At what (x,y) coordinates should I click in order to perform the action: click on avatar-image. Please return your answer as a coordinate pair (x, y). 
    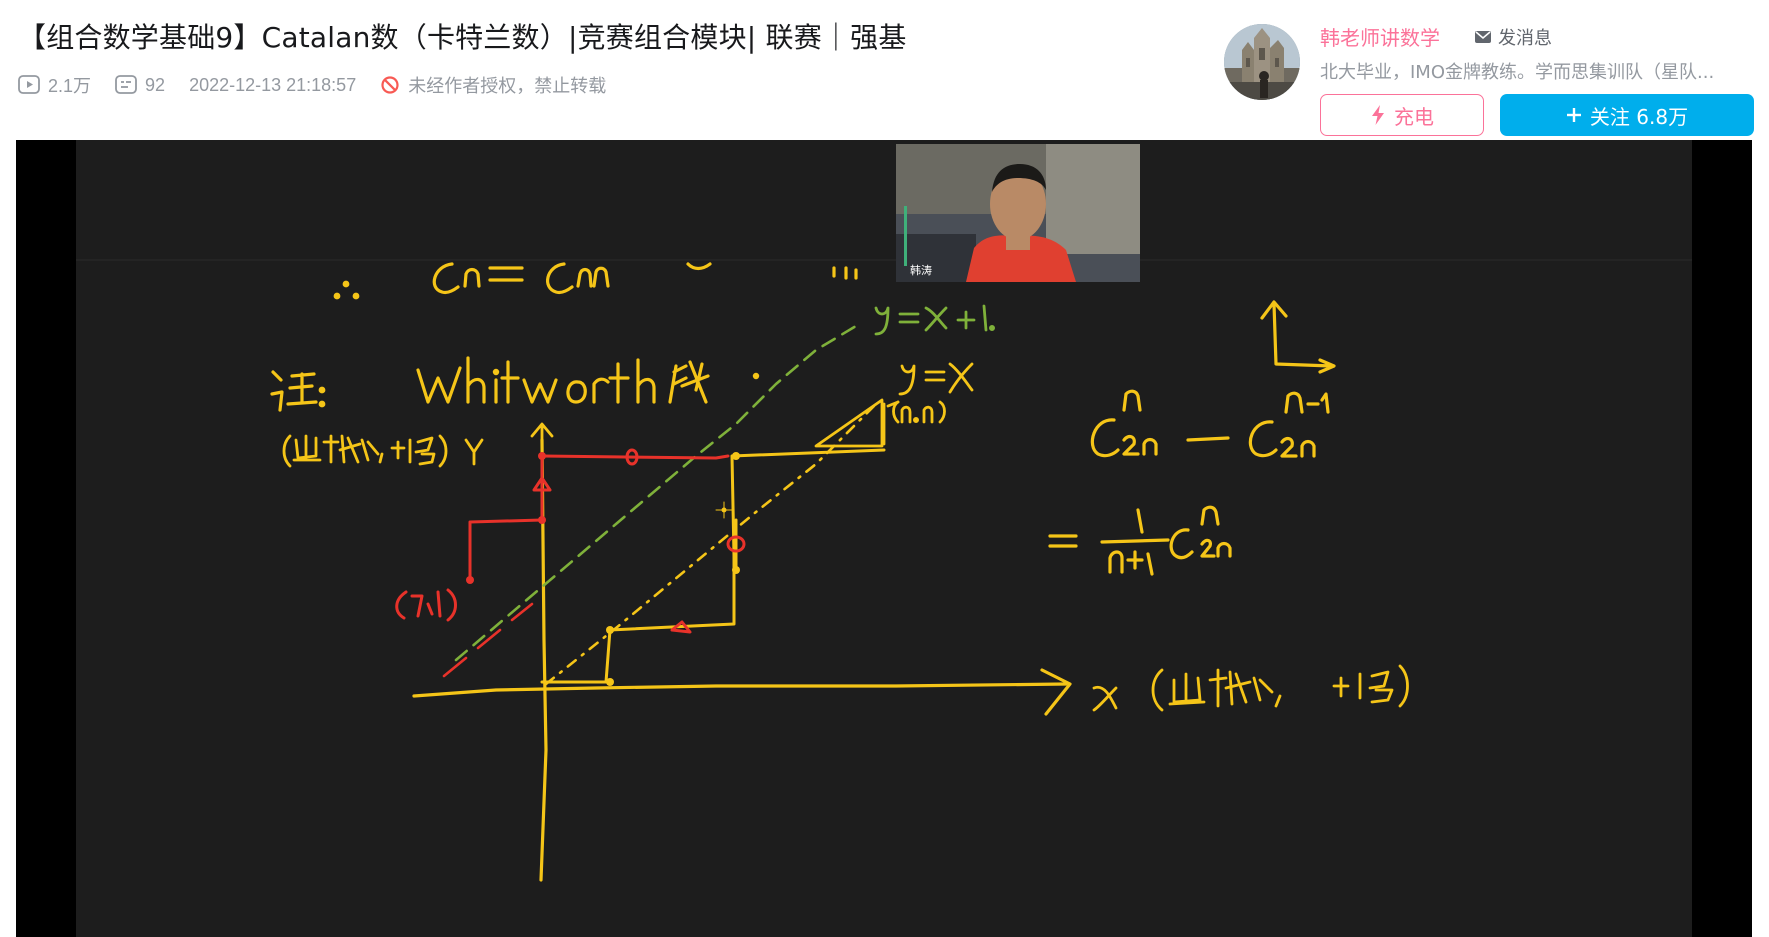
    Looking at the image, I should click on (1262, 62).